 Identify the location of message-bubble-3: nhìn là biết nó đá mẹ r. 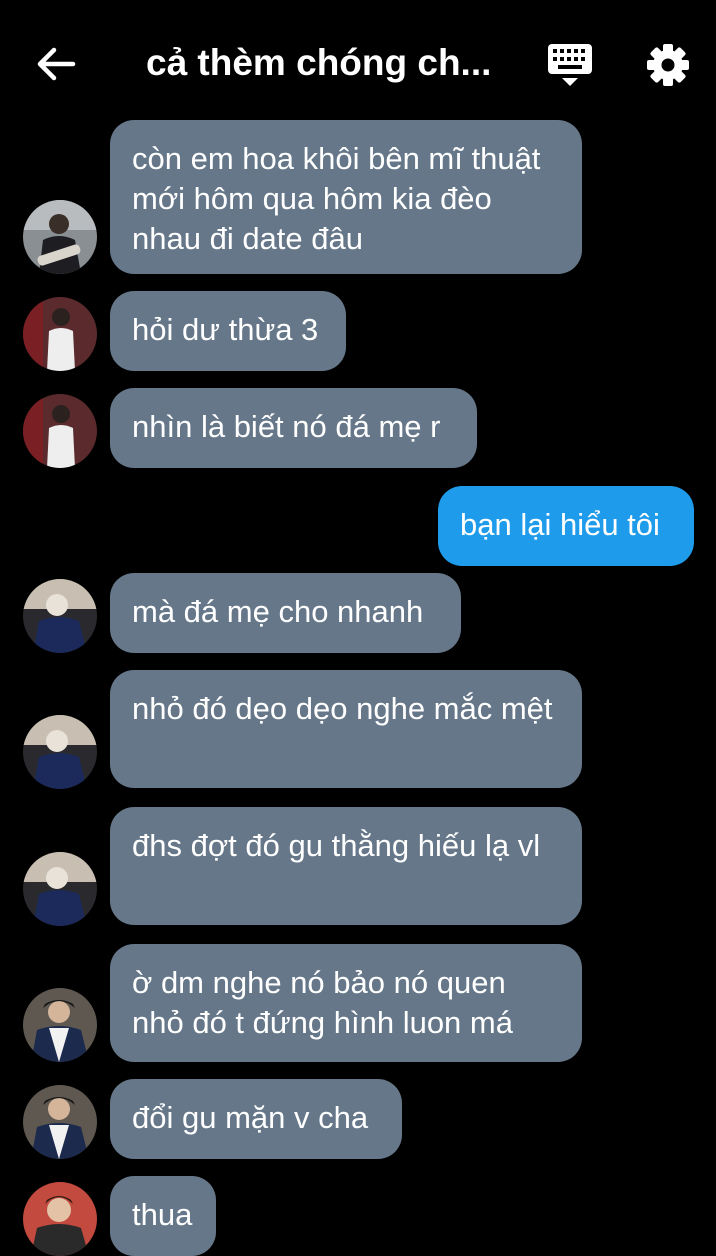
(293, 428).